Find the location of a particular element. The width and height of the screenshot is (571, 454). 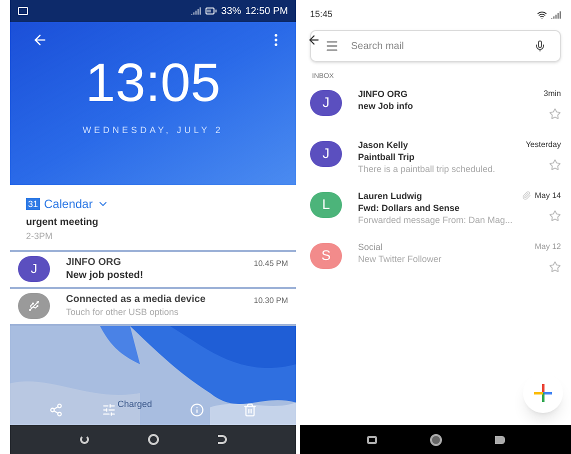

calendar-badge: 31 is located at coordinates (33, 204).